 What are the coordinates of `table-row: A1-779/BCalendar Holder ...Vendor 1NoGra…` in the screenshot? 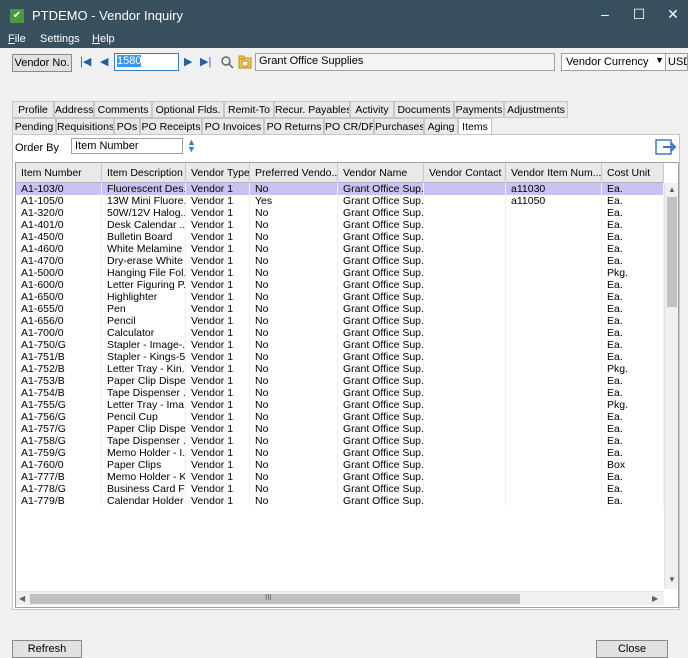 It's located at (340, 501).